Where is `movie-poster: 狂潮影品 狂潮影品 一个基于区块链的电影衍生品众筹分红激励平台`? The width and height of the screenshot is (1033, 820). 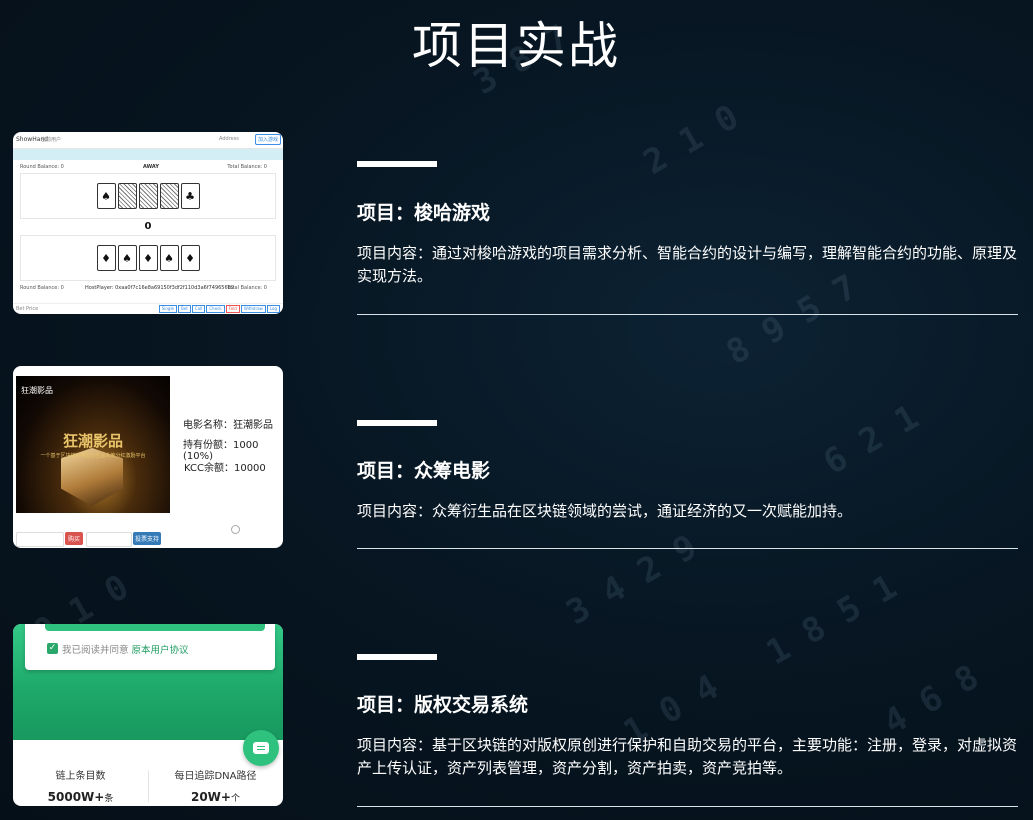 movie-poster: 狂潮影品 狂潮影品 一个基于区块链的电影衍生品众筹分红激励平台 is located at coordinates (93, 444).